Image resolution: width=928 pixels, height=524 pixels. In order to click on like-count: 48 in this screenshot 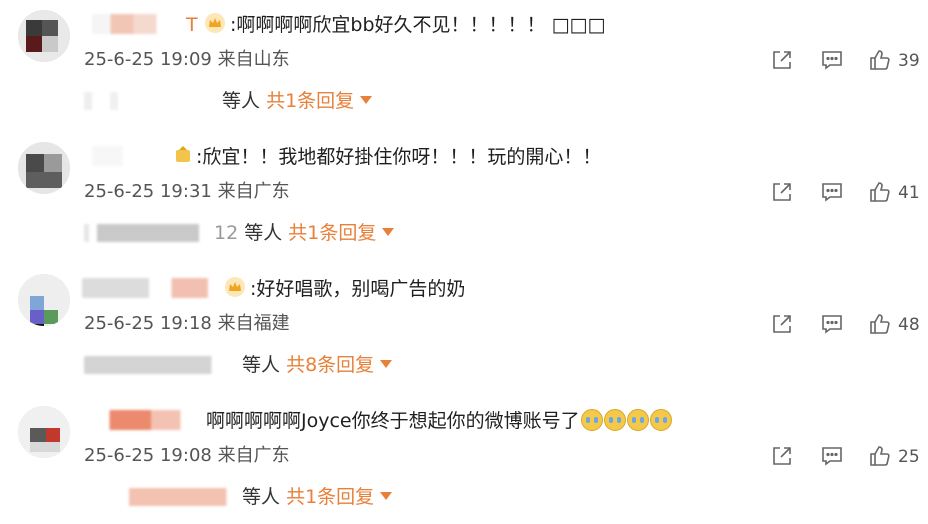, I will do `click(909, 325)`.